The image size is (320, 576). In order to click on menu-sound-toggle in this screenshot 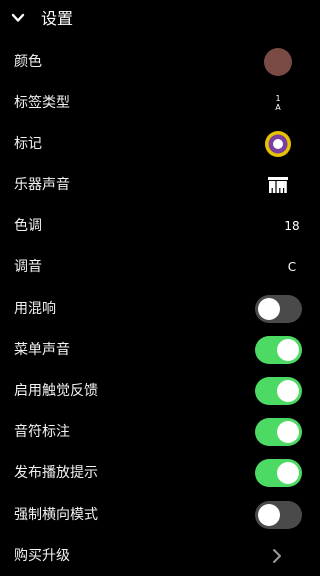, I will do `click(278, 349)`.